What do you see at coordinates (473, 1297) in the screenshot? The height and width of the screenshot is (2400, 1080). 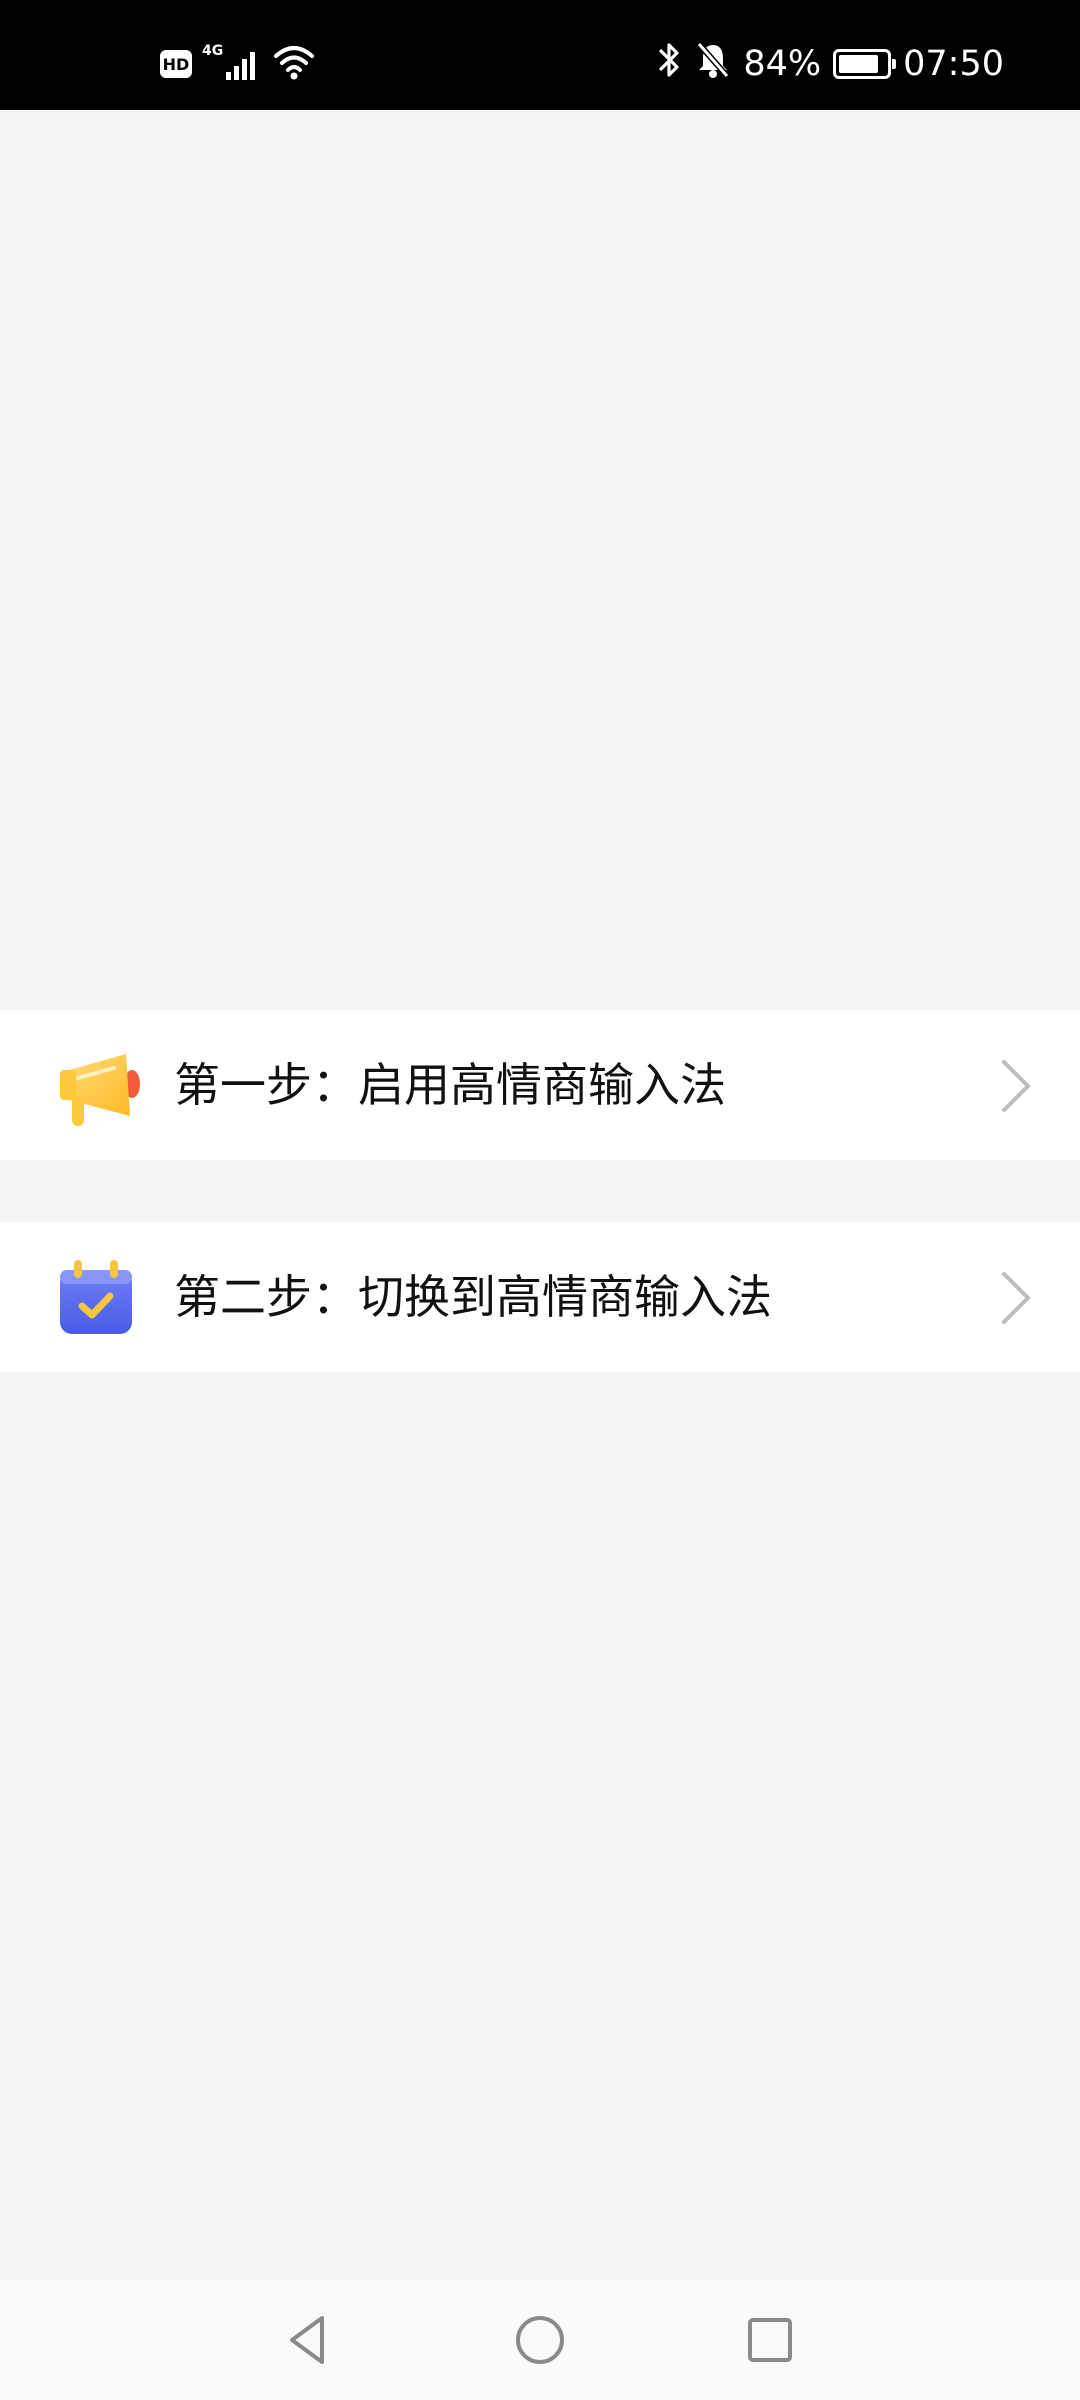 I see `step-two-label: 第二步：切换到高情商输入法` at bounding box center [473, 1297].